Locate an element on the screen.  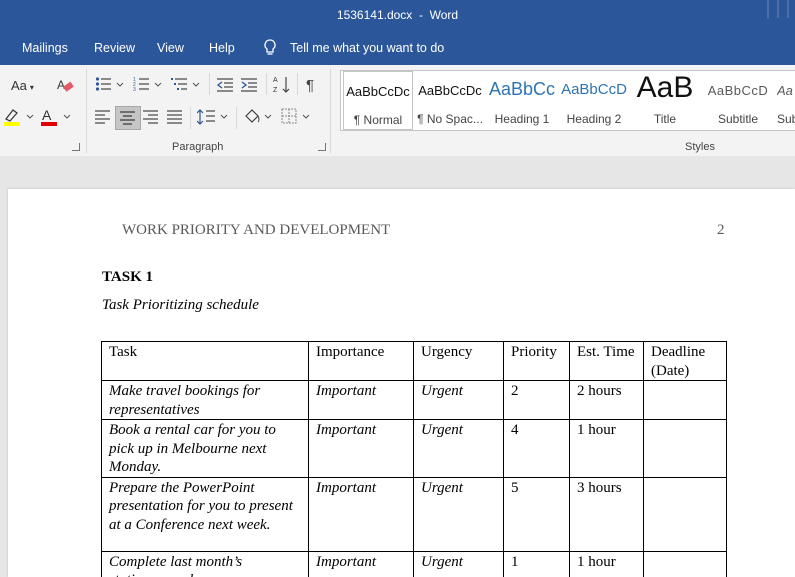
style-normal: AaBbCcDc ¶ Normal is located at coordinates (378, 100).